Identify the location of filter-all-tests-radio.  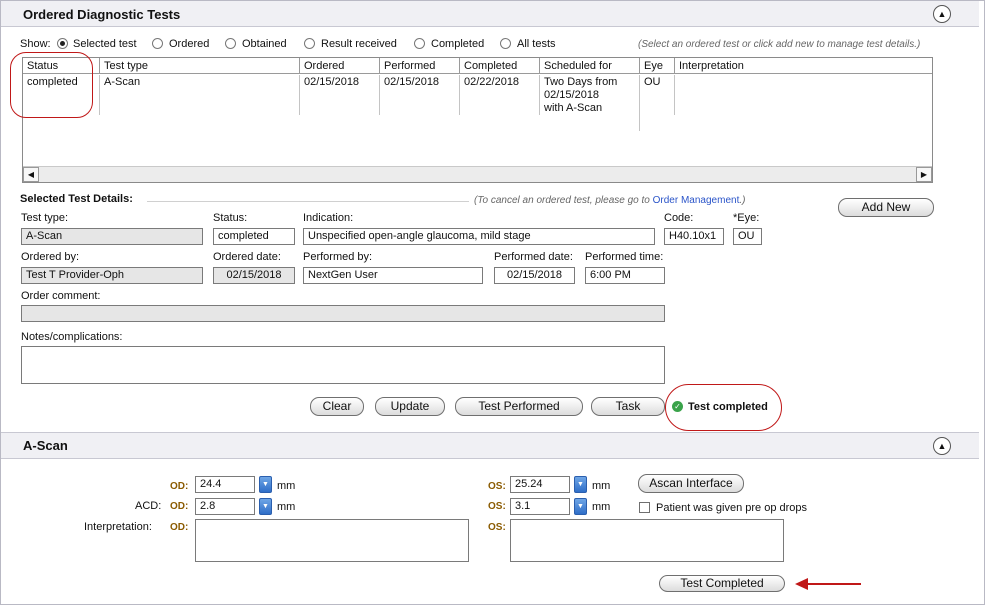
(505, 43).